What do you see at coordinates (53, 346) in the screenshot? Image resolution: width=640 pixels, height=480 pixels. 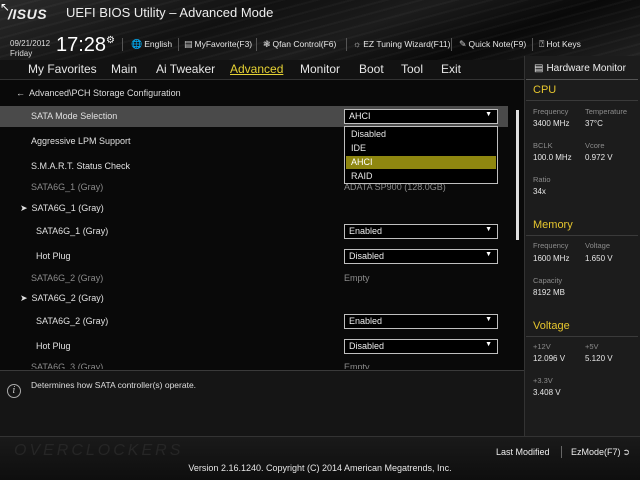 I see `sata6g-2-hotplug-label: Hot Plug` at bounding box center [53, 346].